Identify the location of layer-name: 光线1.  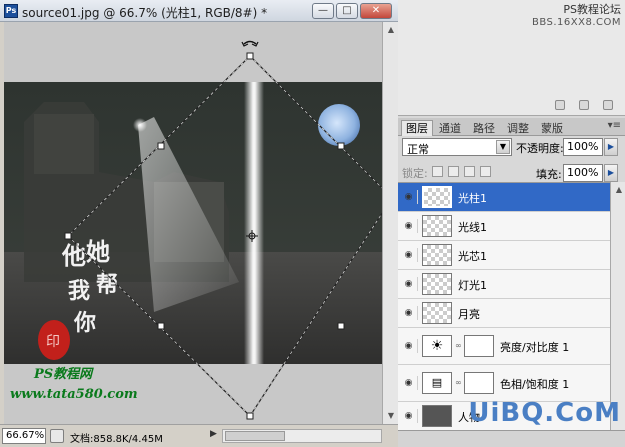
(472, 227).